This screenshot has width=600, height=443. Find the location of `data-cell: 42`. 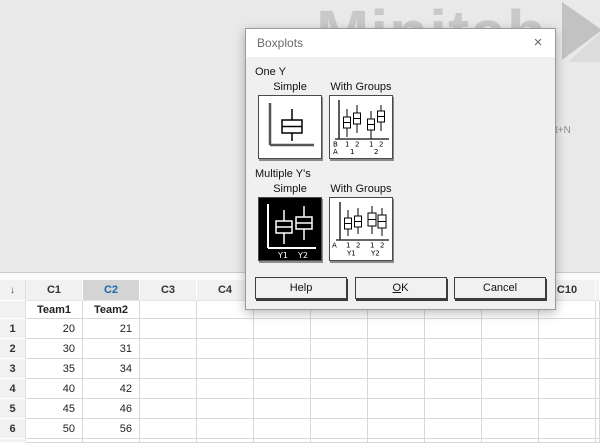

data-cell: 42 is located at coordinates (111, 389).